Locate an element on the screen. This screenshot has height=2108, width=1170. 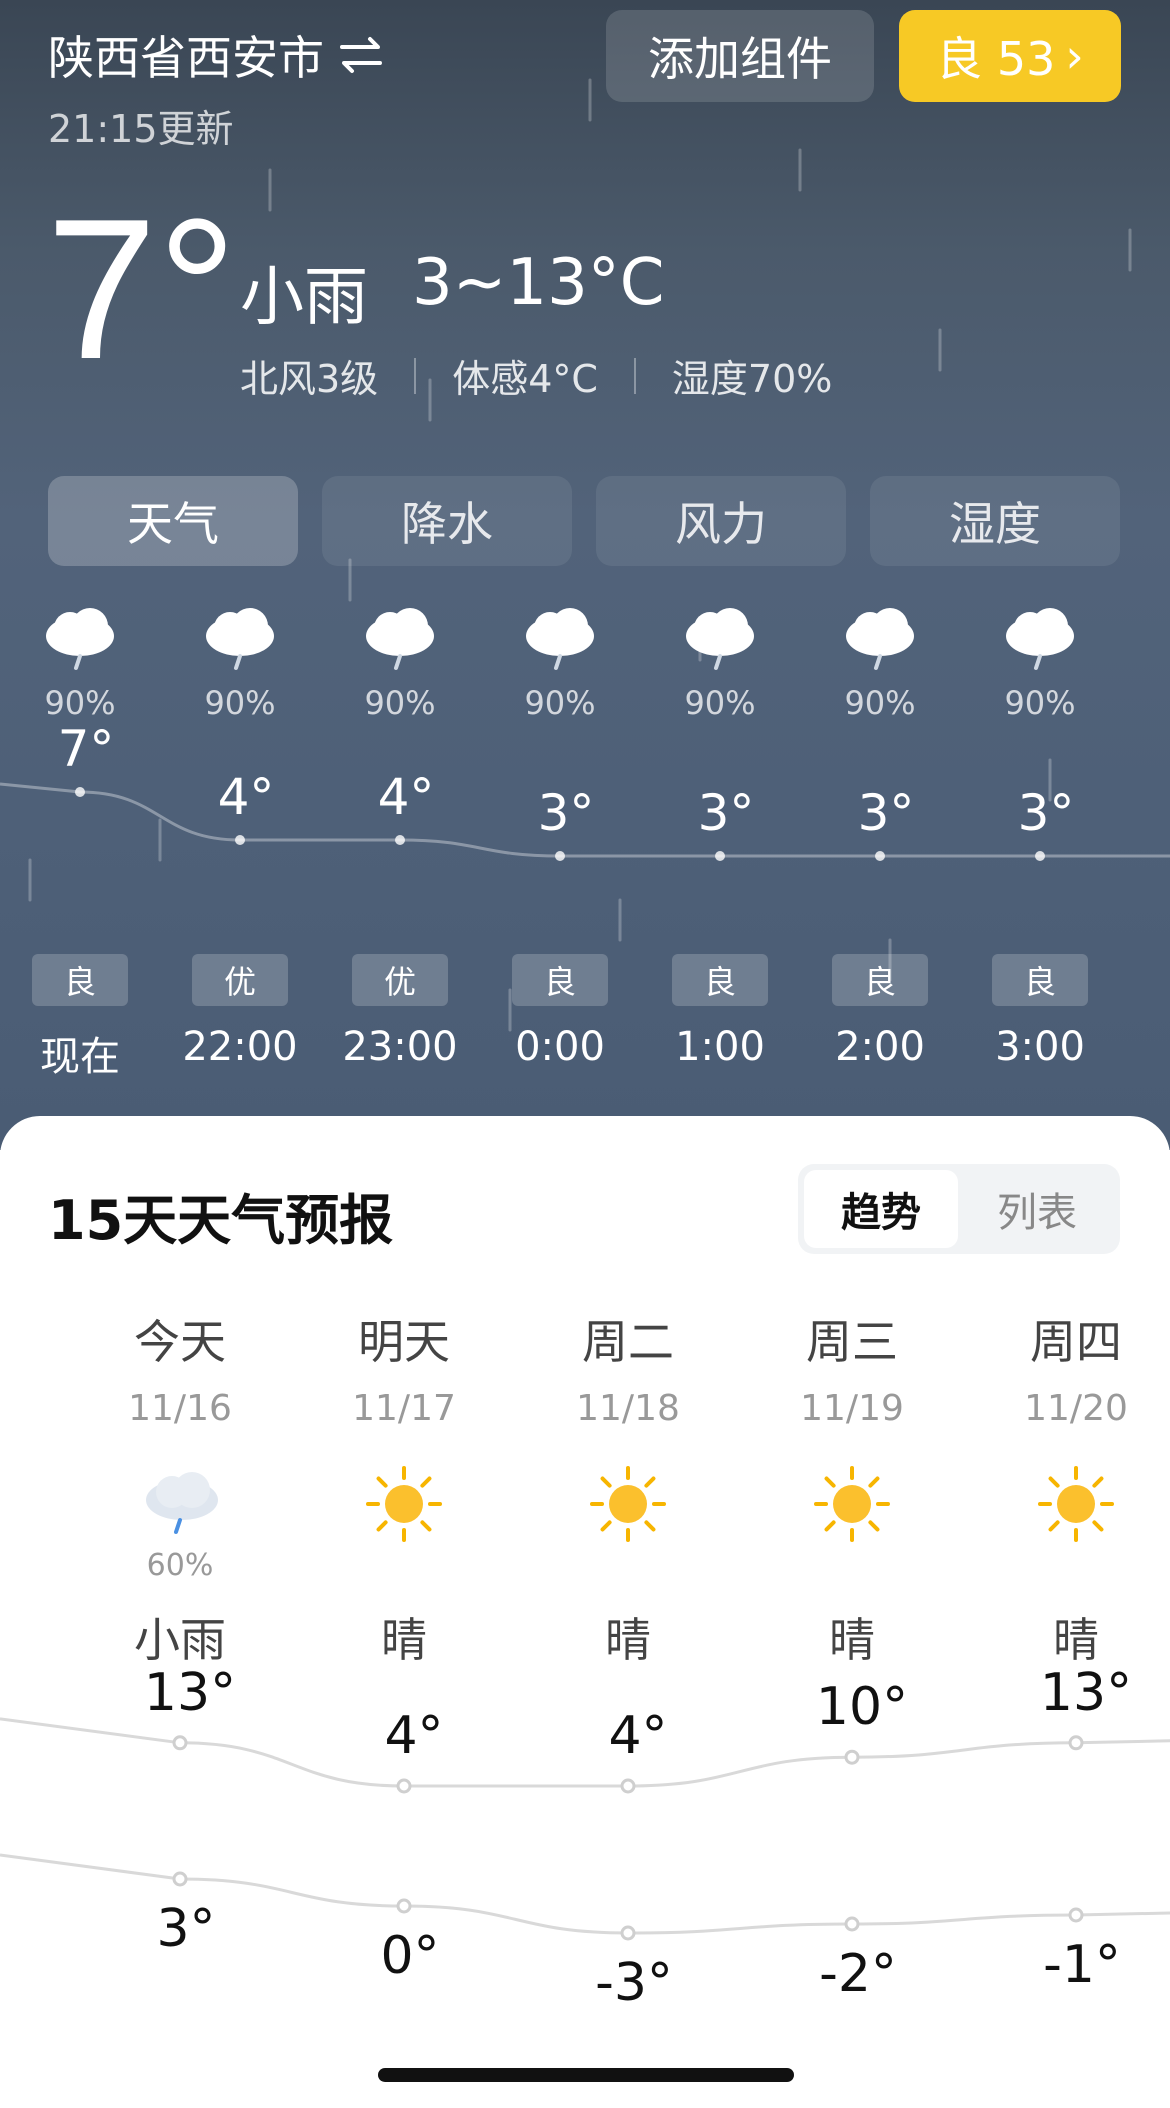
hourly-time: 1:00 is located at coordinates (720, 1047).